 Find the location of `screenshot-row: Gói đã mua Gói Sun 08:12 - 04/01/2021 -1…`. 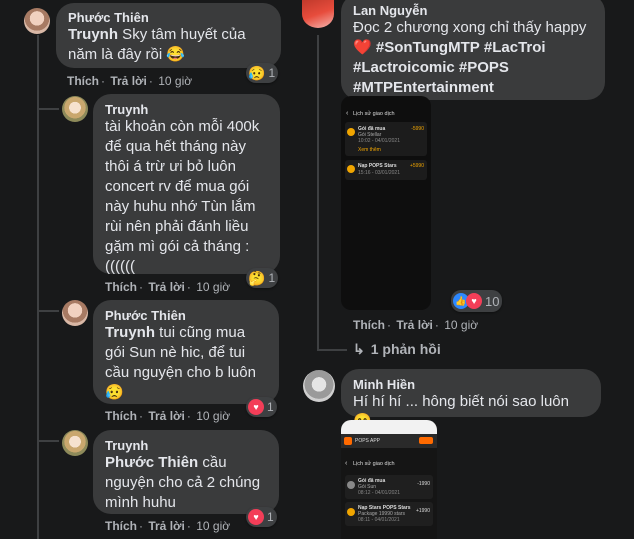

screenshot-row: Gói đã mua Gói Sun 08:12 - 04/01/2021 -1… is located at coordinates (389, 487).